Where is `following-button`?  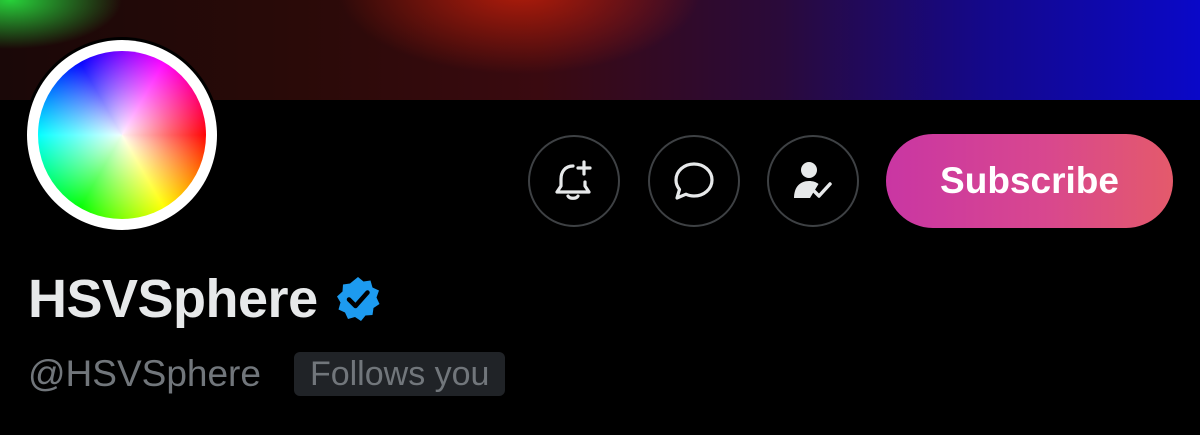 following-button is located at coordinates (813, 181).